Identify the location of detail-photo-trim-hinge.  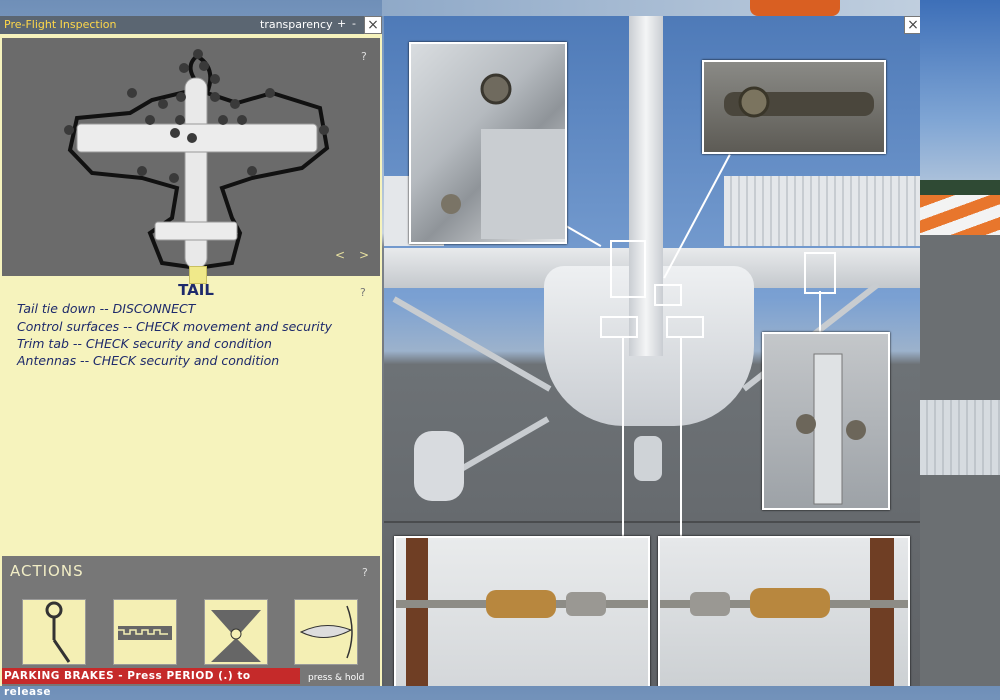
(488, 143).